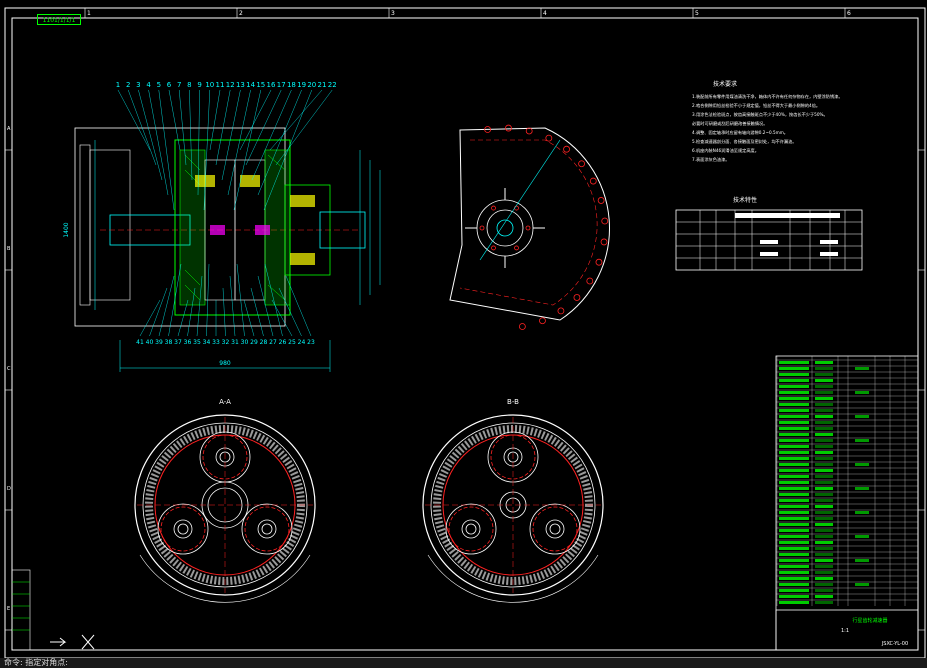  I want to click on side-ruler-label: D, so click(9, 489).